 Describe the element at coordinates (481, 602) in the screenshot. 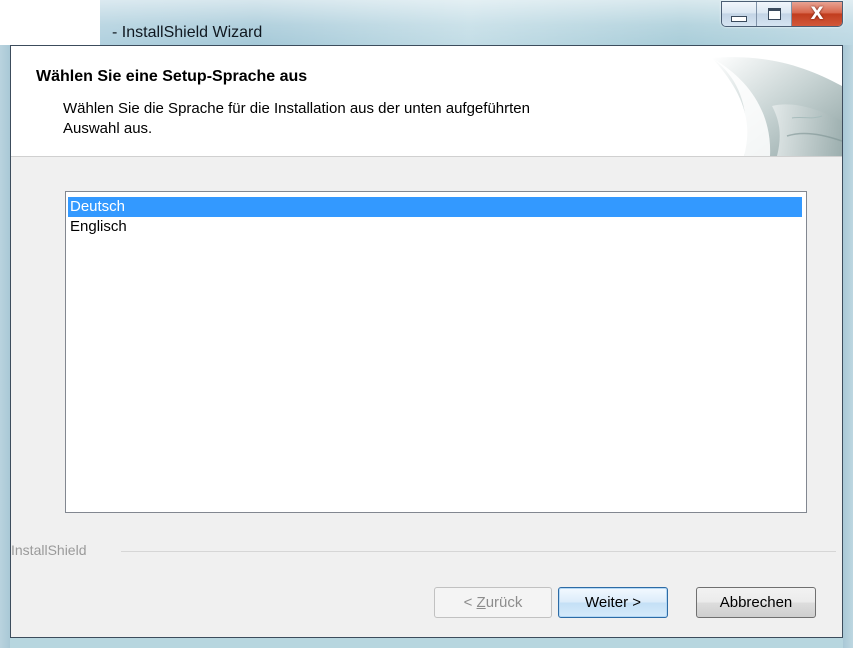

I see `back-button-mnemonic: Z` at that location.